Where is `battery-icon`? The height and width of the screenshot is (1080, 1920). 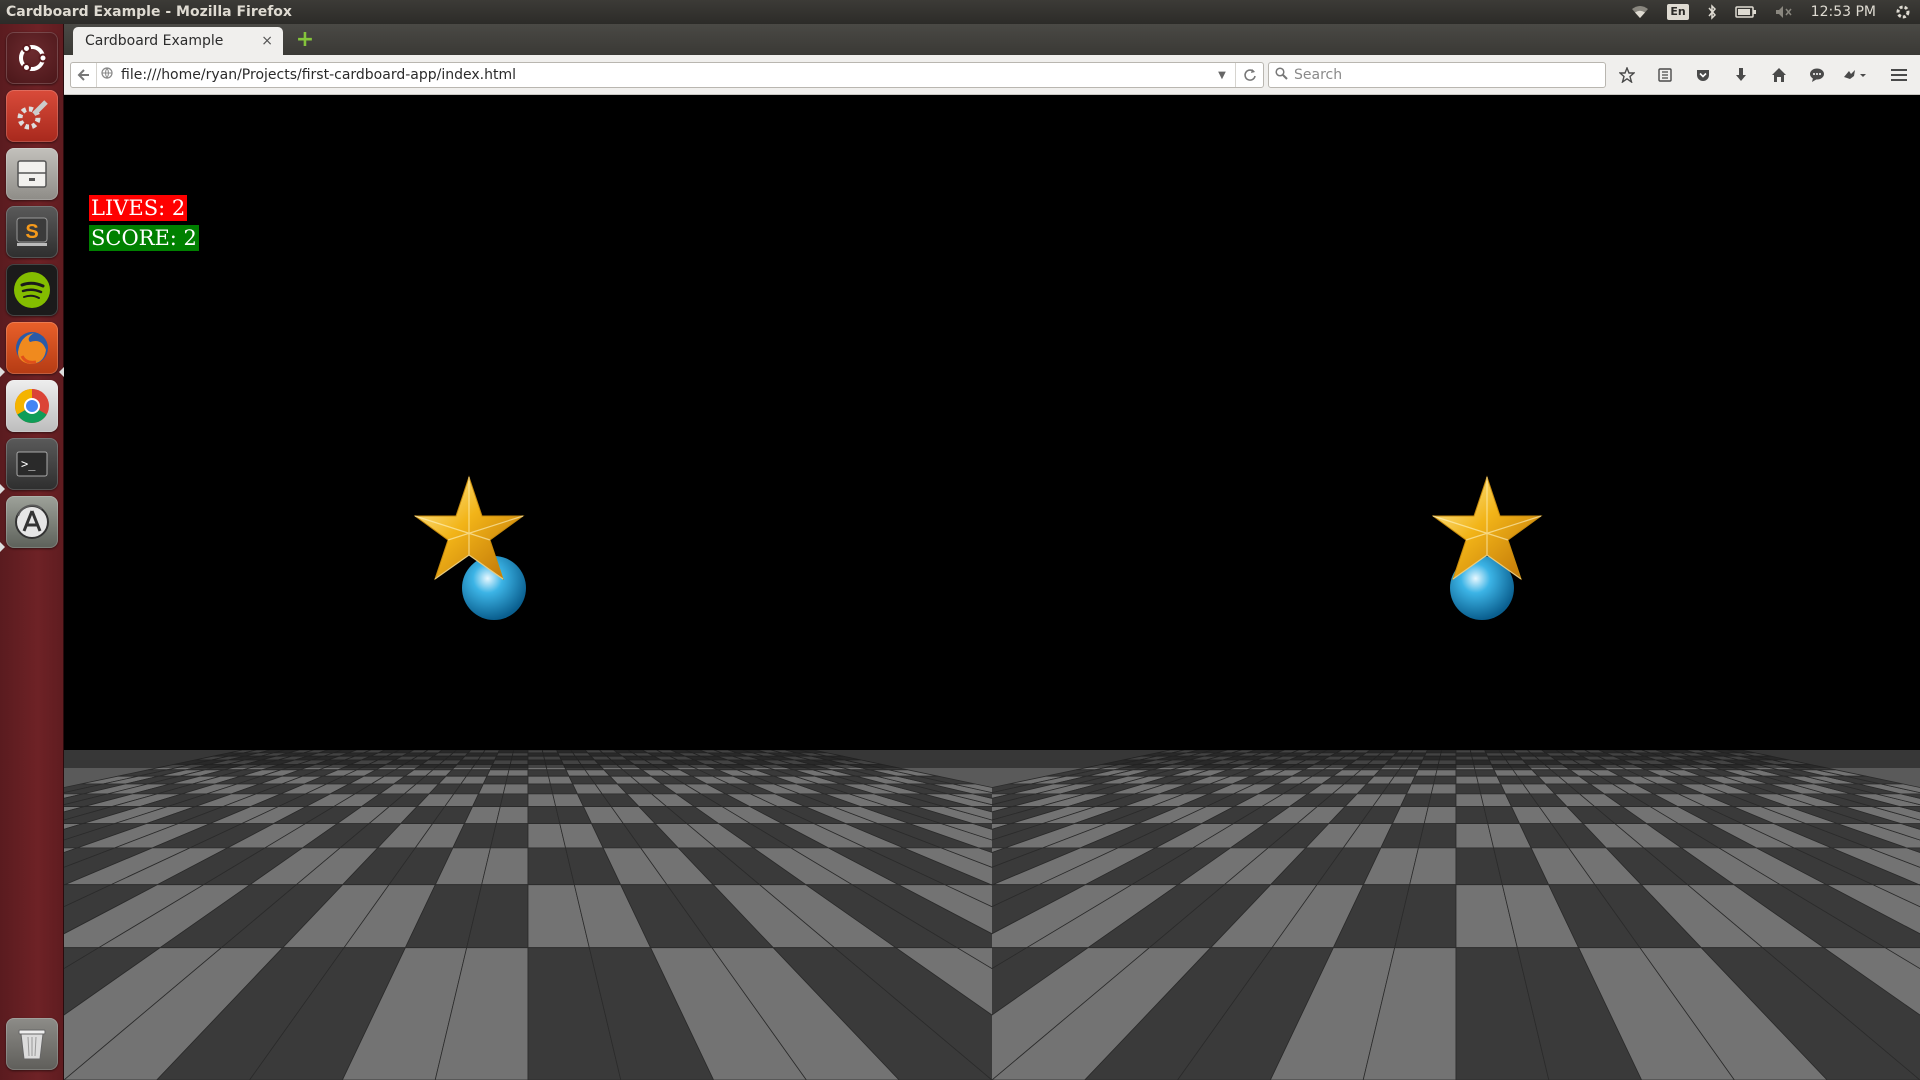 battery-icon is located at coordinates (1745, 12).